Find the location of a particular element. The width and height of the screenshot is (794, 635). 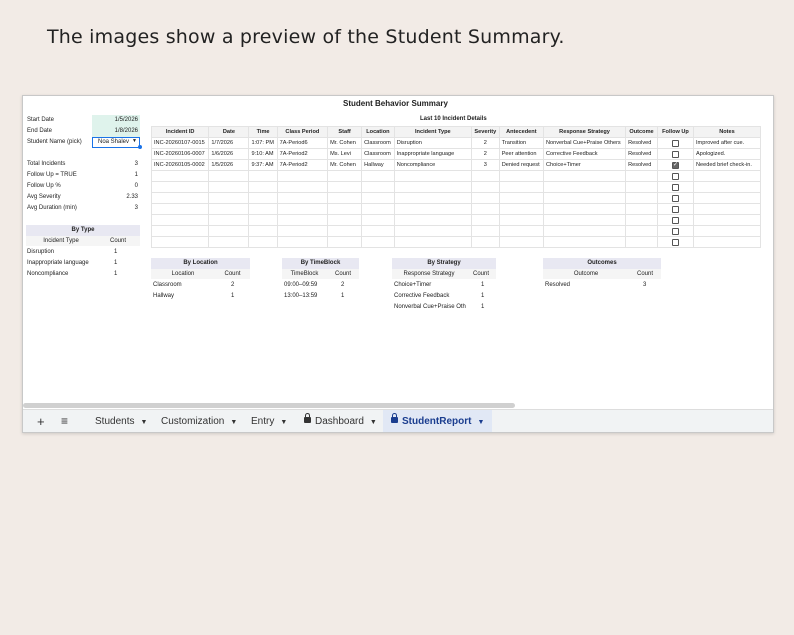

stat-value: 0 is located at coordinates (136, 186).